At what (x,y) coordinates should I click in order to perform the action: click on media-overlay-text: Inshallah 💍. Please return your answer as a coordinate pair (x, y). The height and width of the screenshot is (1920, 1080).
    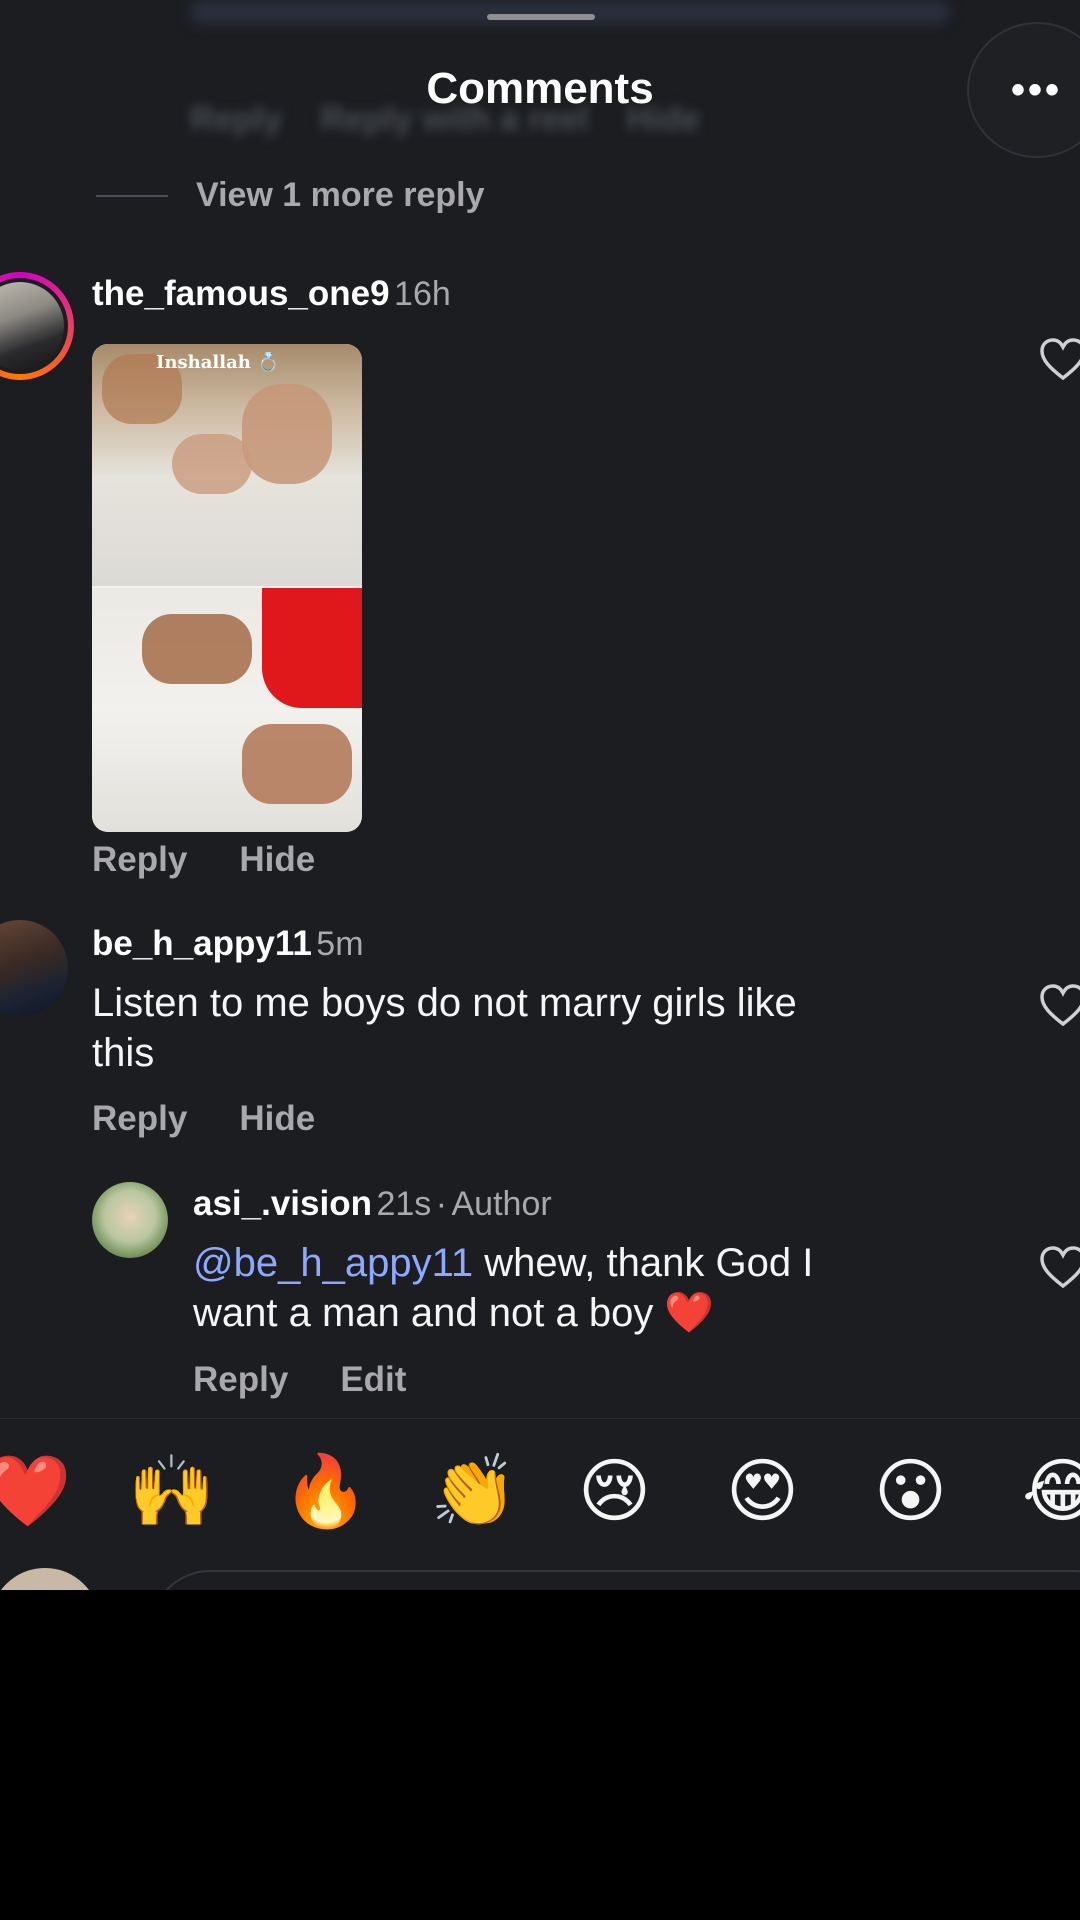
    Looking at the image, I should click on (218, 362).